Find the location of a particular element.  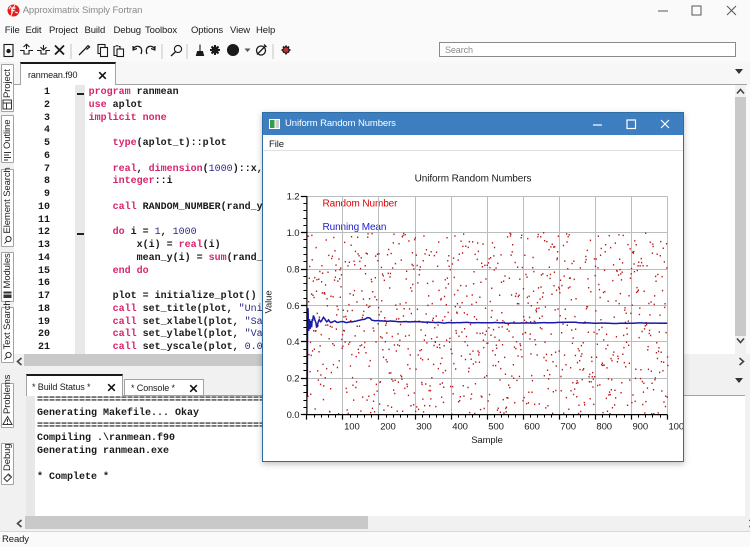

svg-text: 0.8 is located at coordinates (293, 270).